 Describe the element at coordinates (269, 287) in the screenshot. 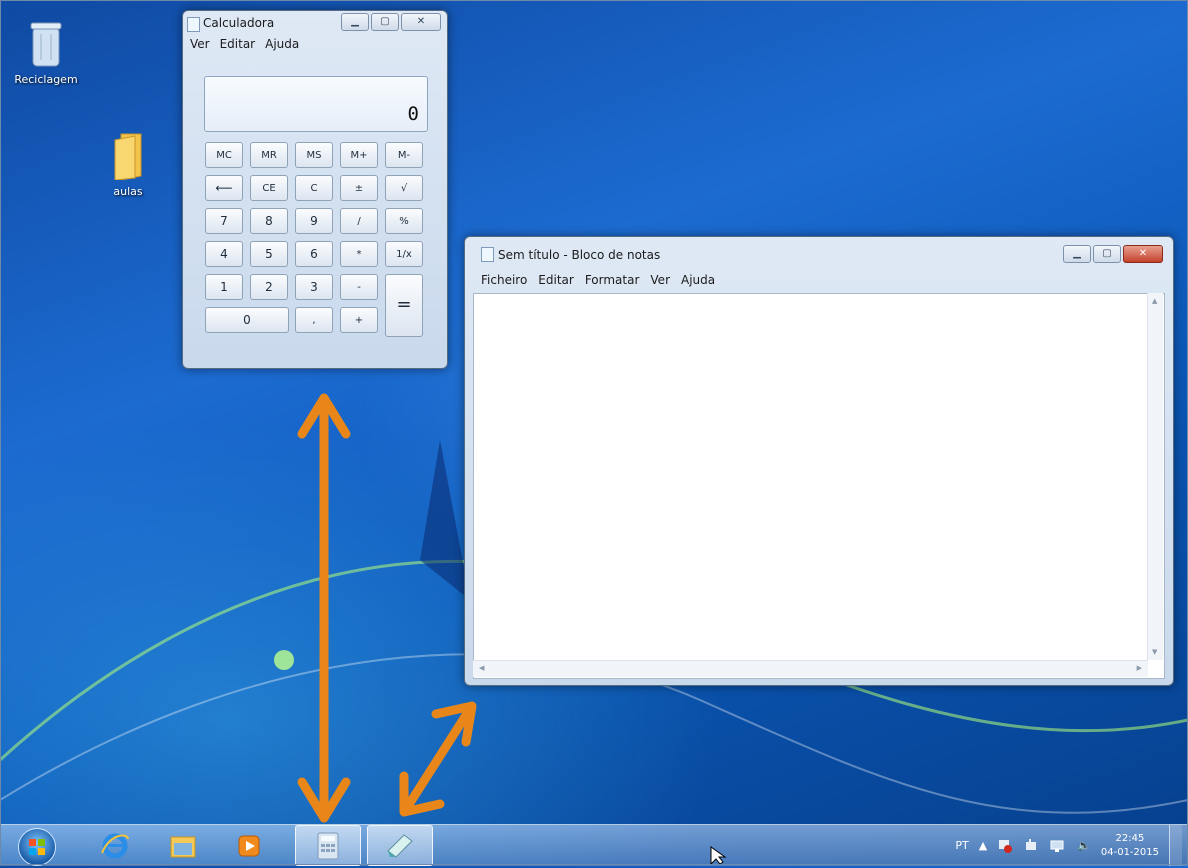

I see `key-2: 2` at that location.